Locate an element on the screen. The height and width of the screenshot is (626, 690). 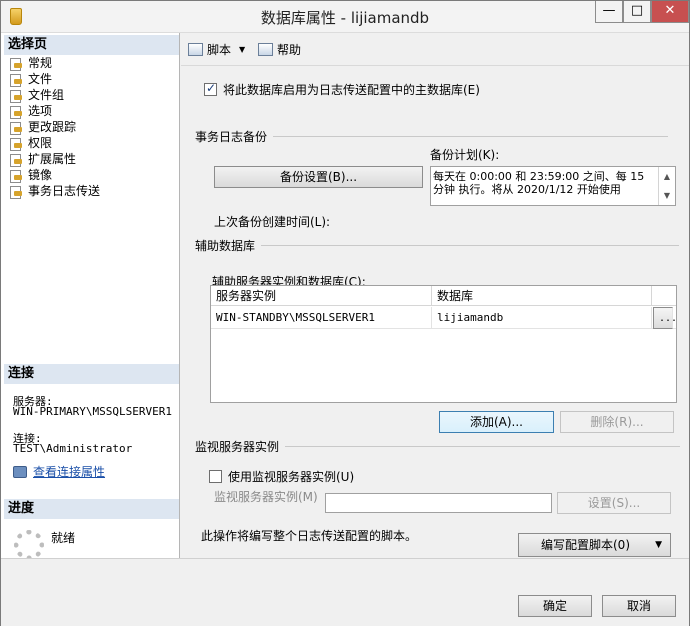
secondary-db-group-label: 辅助数据库 is located at coordinates (437, 245).